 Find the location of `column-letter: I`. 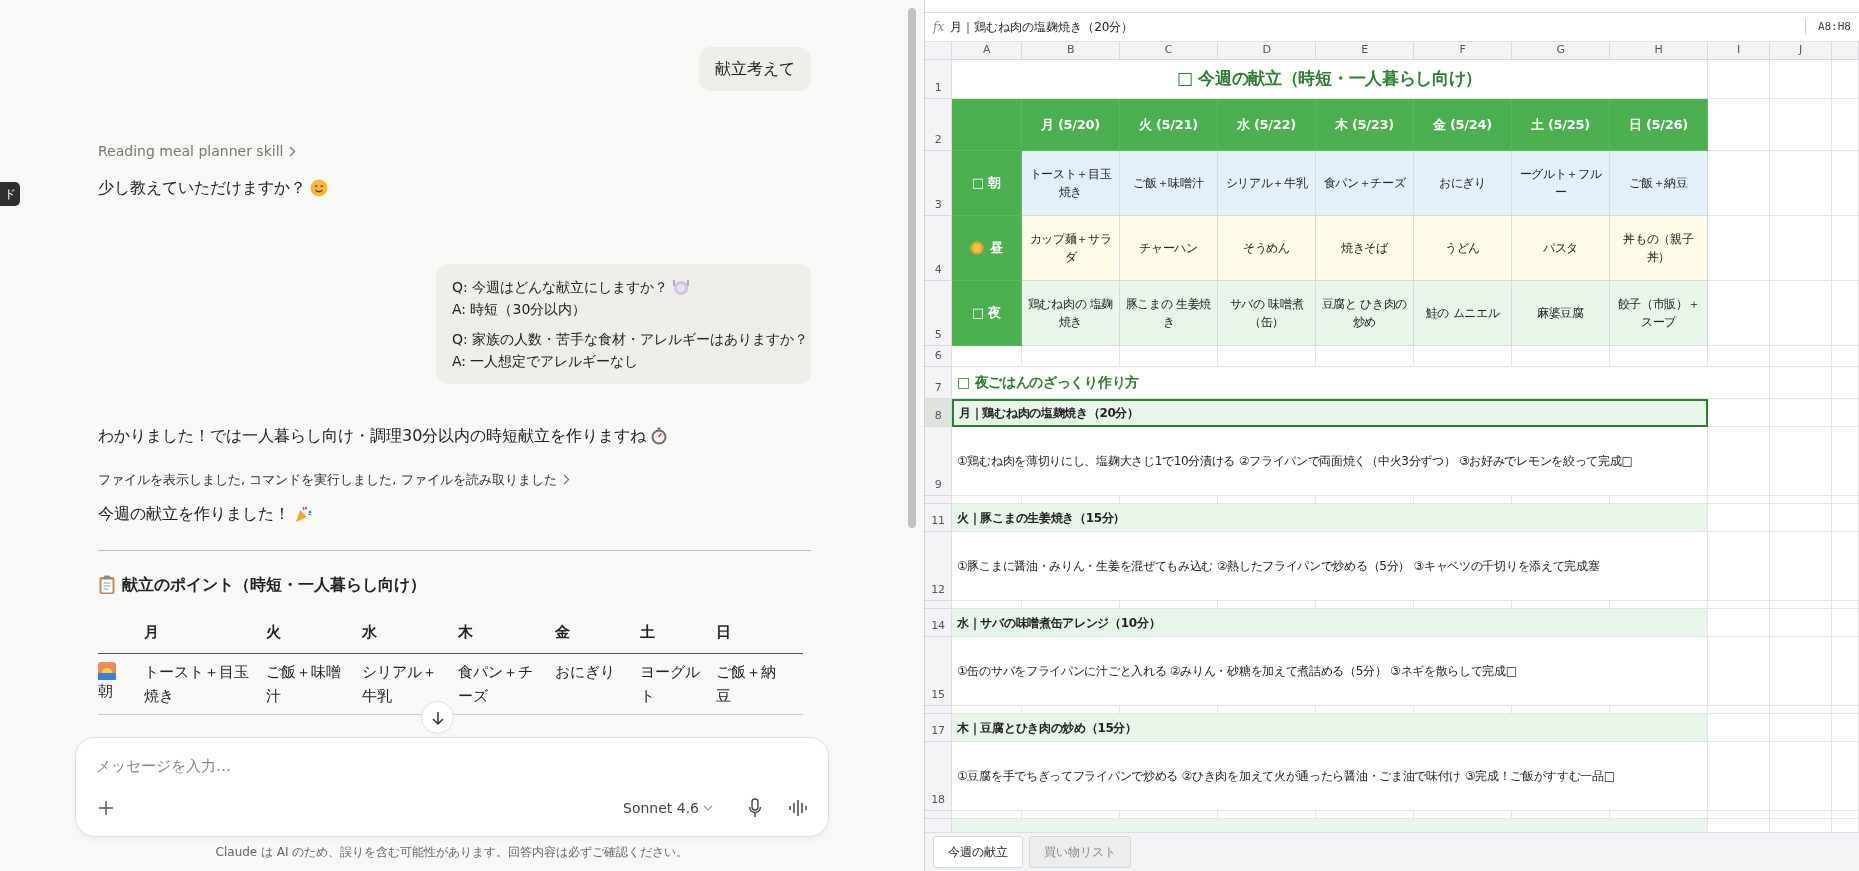

column-letter: I is located at coordinates (1739, 51).